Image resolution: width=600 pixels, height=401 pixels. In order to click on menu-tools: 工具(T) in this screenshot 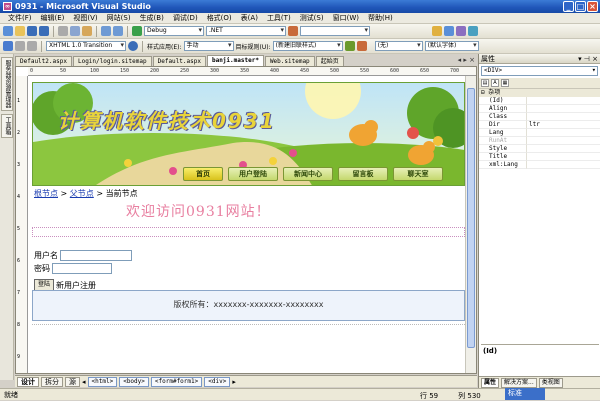, I will do `click(279, 18)`.